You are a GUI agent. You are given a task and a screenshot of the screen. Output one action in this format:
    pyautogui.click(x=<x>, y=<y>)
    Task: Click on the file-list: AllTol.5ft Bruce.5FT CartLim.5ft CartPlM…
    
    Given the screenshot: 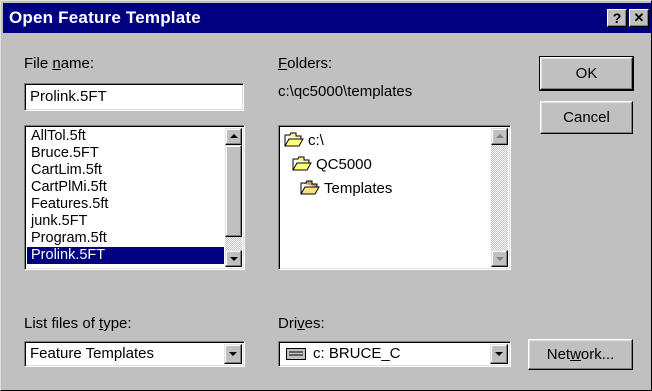 What is the action you would take?
    pyautogui.click(x=134, y=197)
    